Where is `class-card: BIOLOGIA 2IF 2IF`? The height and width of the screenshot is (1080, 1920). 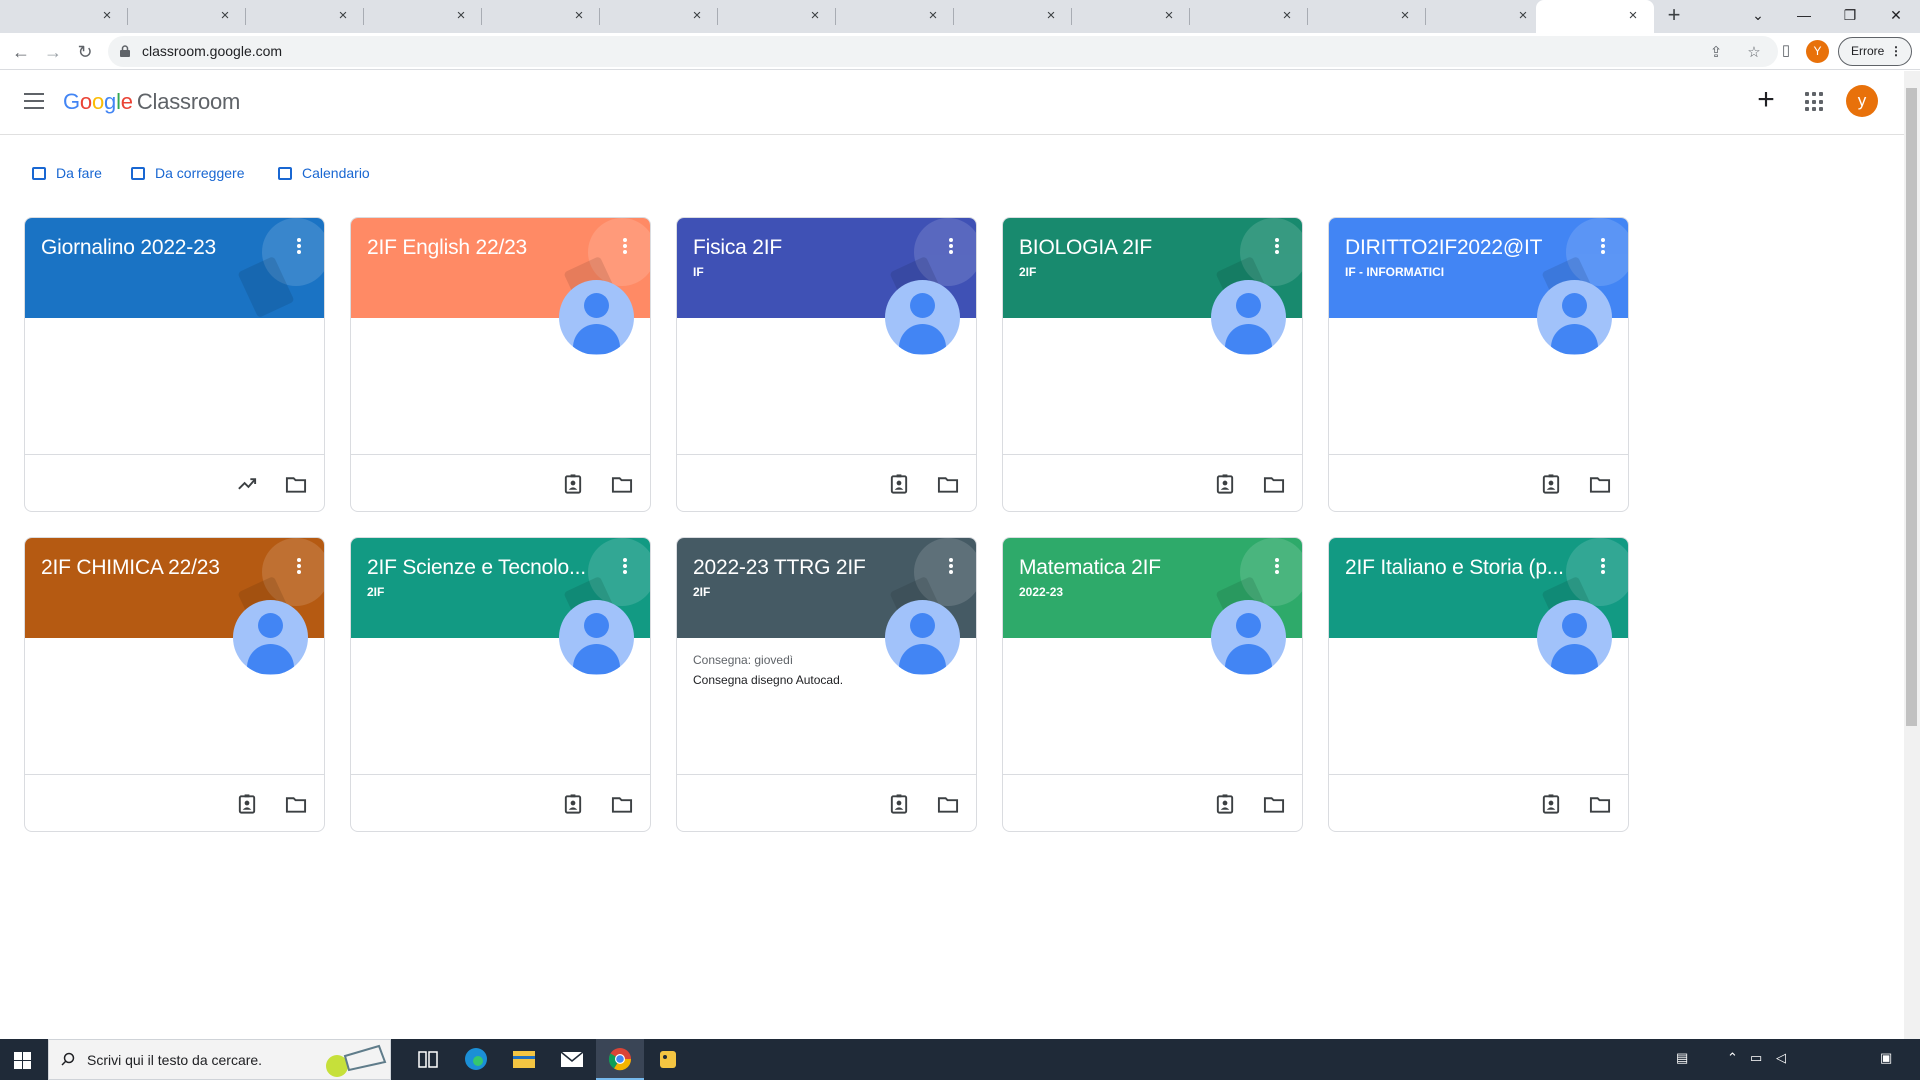
class-card: BIOLOGIA 2IF 2IF is located at coordinates (1152, 364).